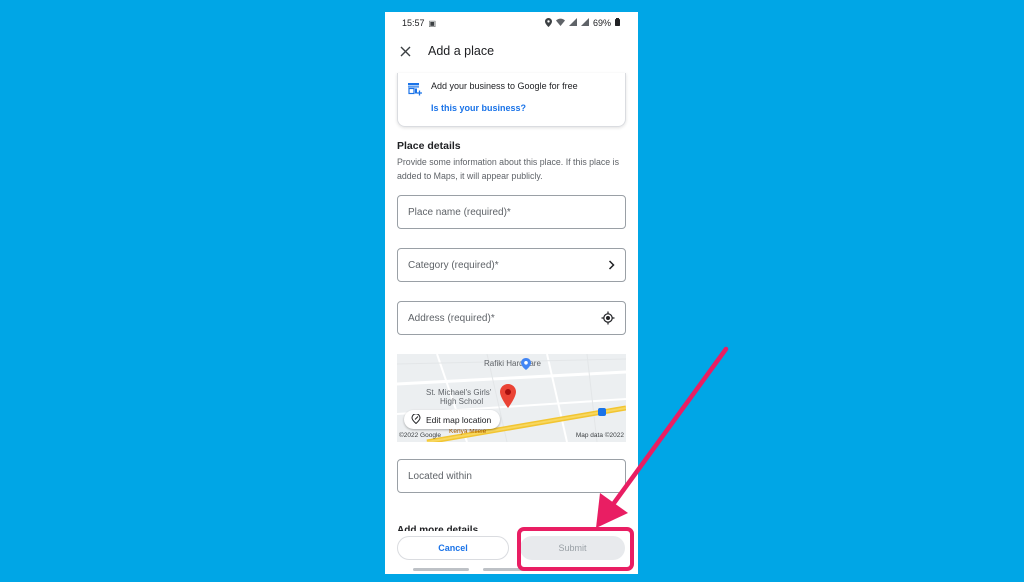 This screenshot has height=582, width=1024. What do you see at coordinates (662, 437) in the screenshot?
I see `pointer-arrow` at bounding box center [662, 437].